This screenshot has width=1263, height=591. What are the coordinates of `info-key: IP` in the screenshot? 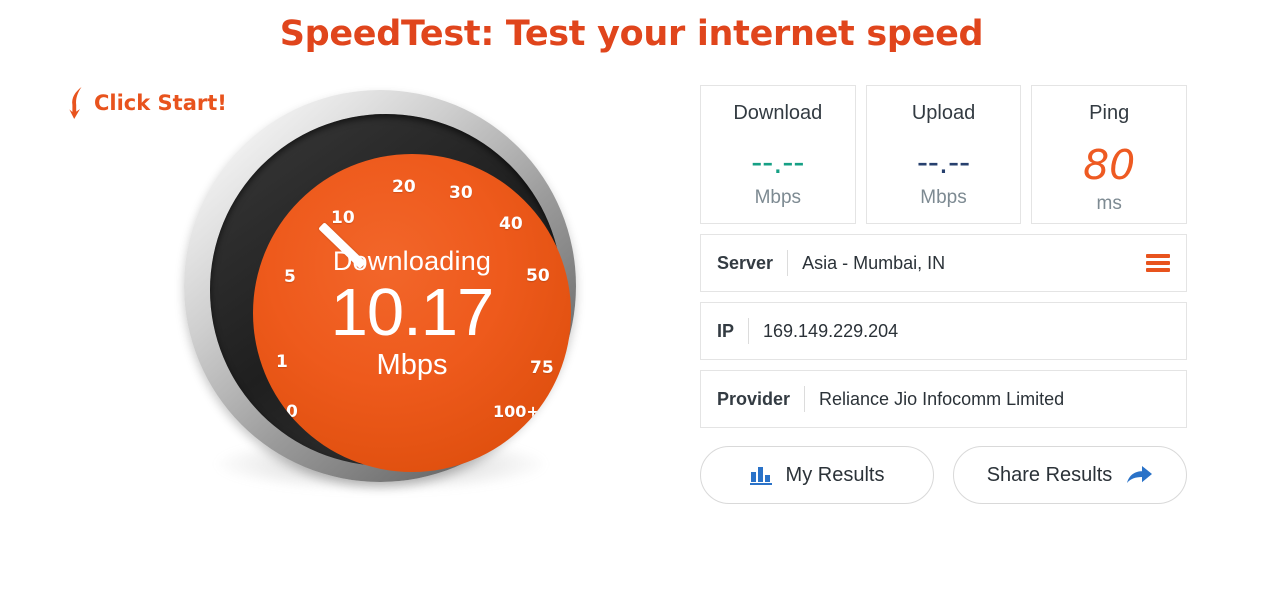 It's located at (726, 330).